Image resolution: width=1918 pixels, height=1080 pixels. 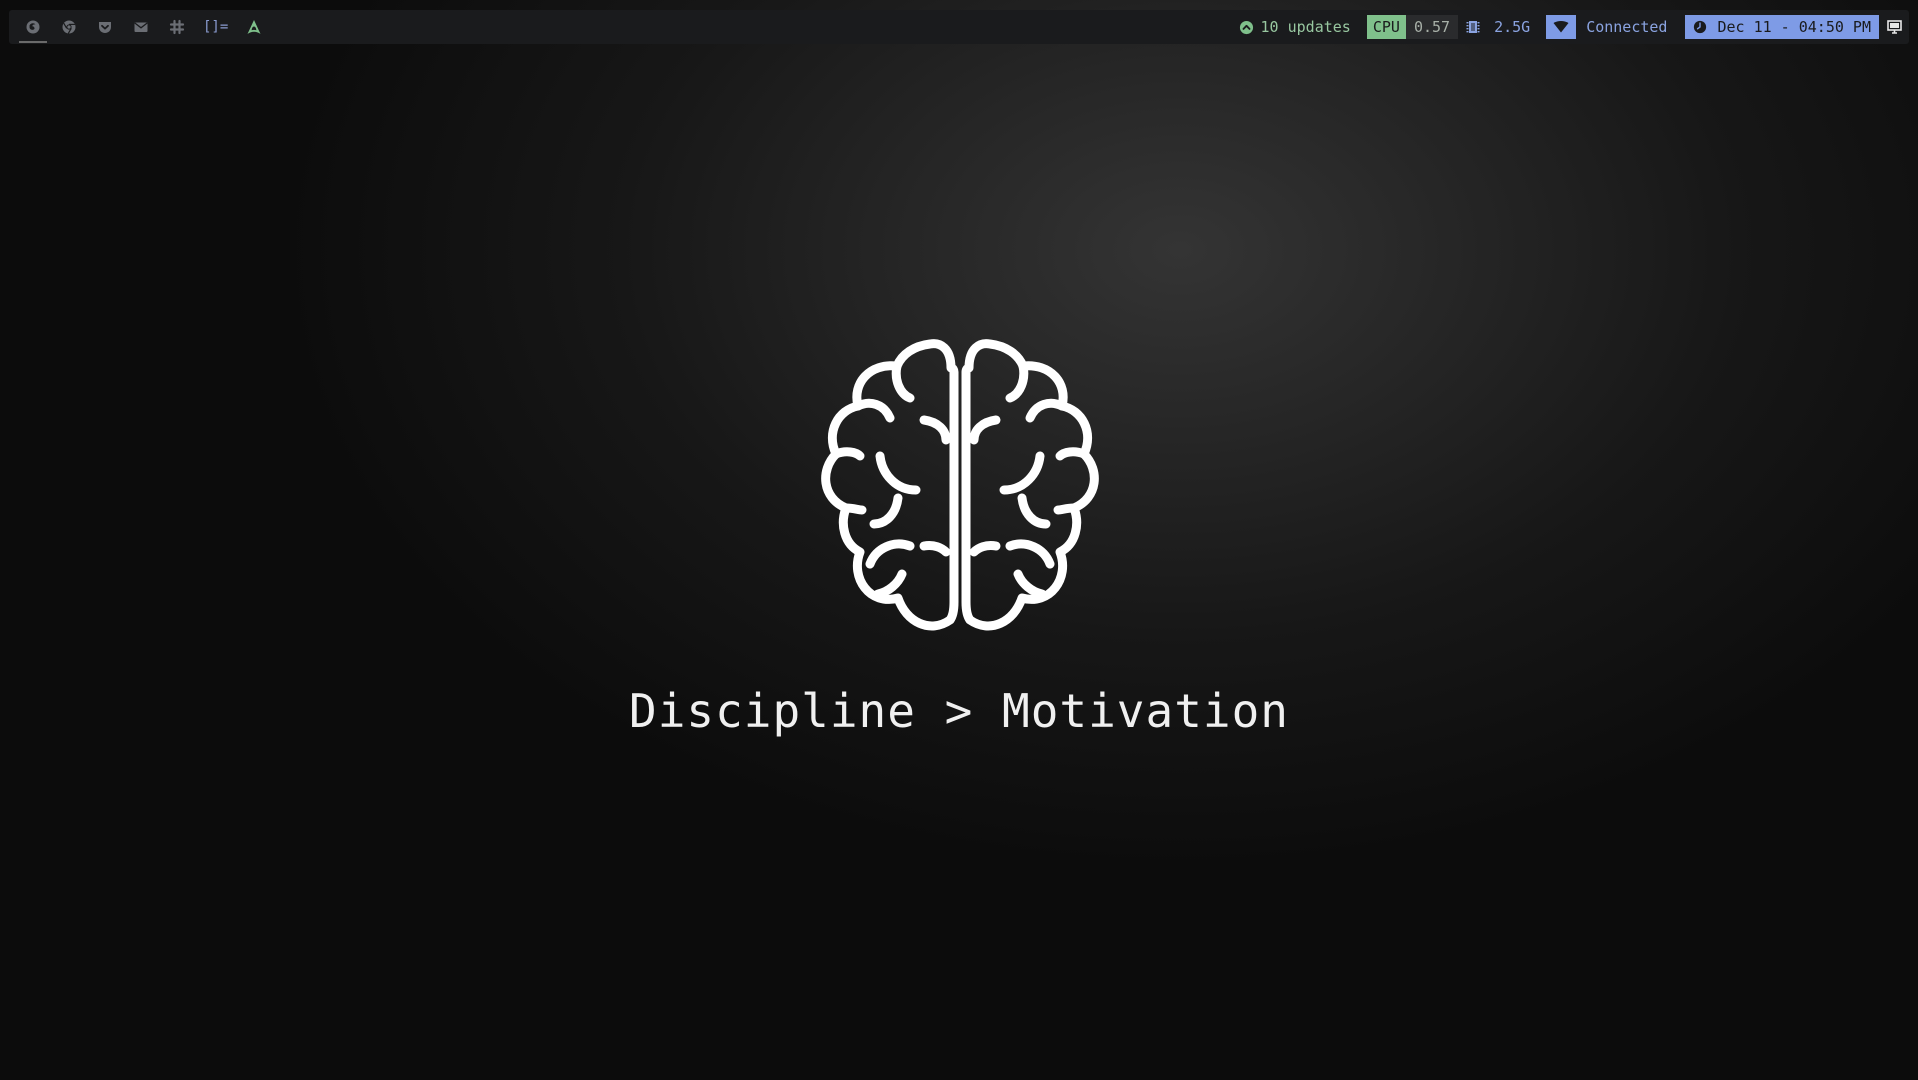 What do you see at coordinates (1246, 27) in the screenshot?
I see `arrow-up-circle-icon` at bounding box center [1246, 27].